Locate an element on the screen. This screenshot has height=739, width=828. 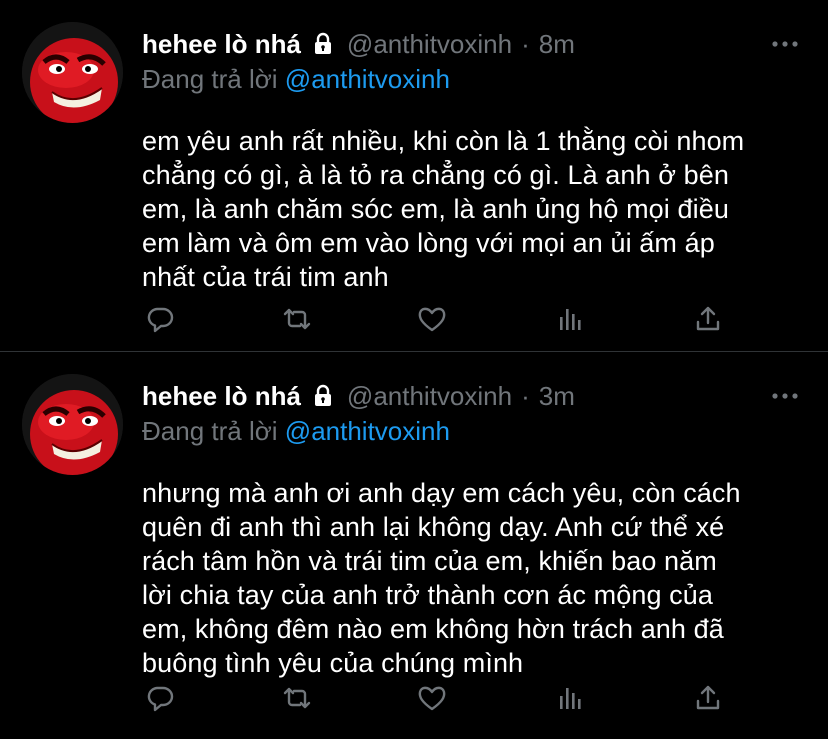
tweet-header: hehee lò nhá @anthitvoxinh · 8m is located at coordinates (472, 44).